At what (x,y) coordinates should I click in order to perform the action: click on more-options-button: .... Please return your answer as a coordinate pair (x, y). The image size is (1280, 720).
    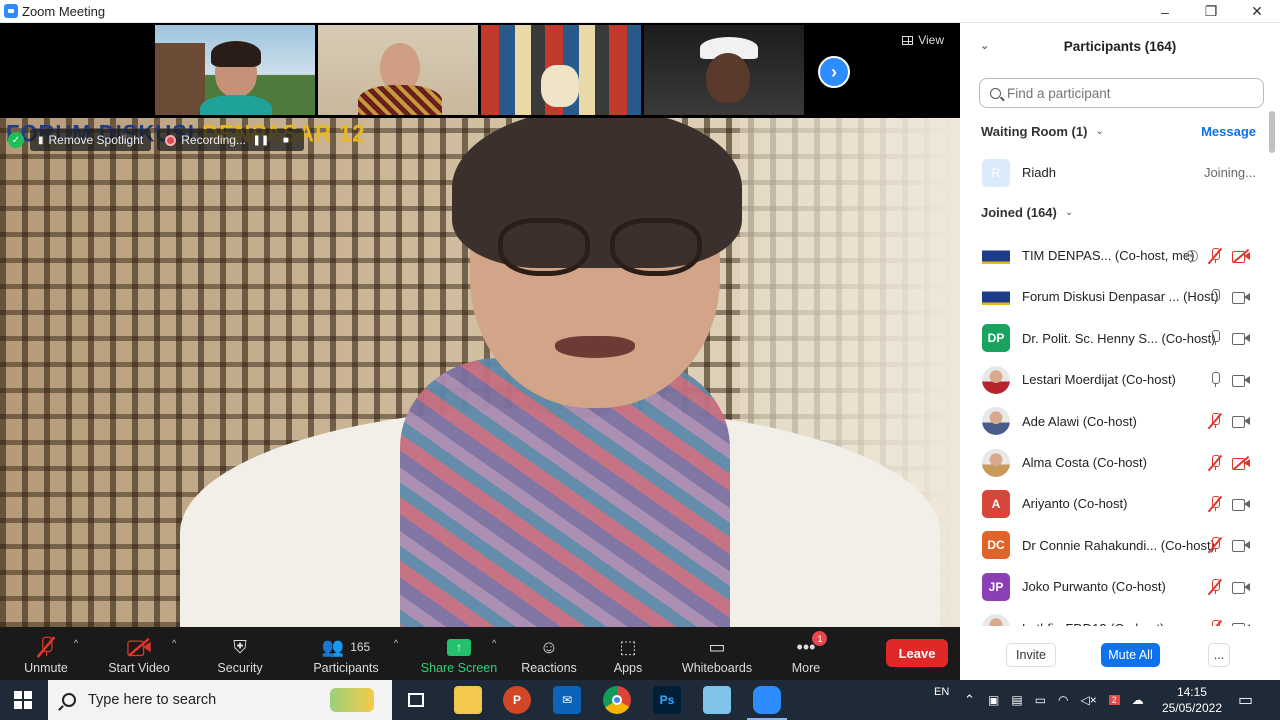
    Looking at the image, I should click on (1219, 655).